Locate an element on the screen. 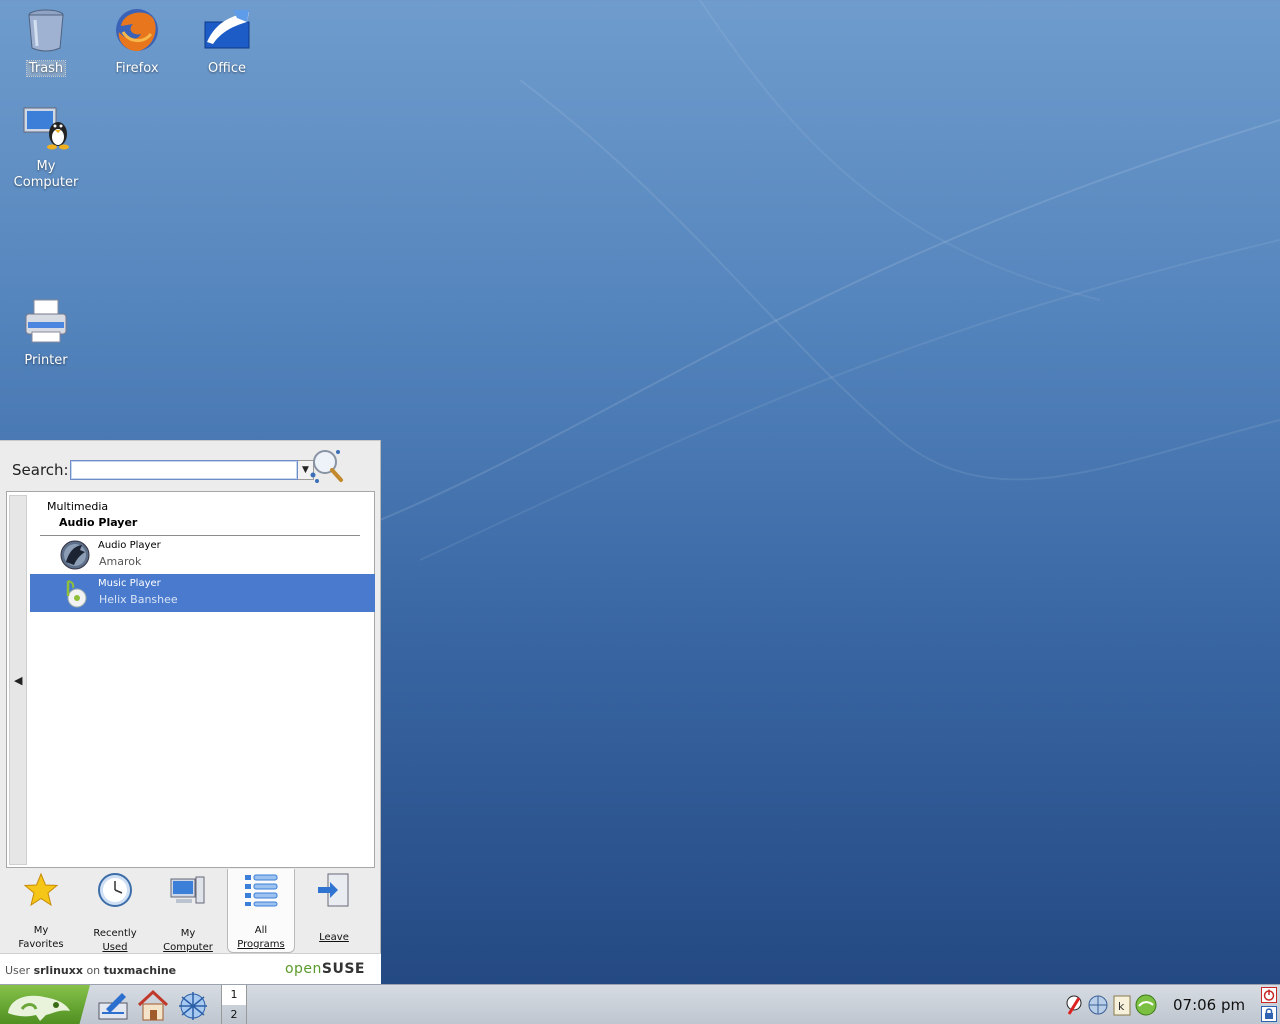 The width and height of the screenshot is (1280, 1024). updater-tray-icon is located at coordinates (1074, 1005).